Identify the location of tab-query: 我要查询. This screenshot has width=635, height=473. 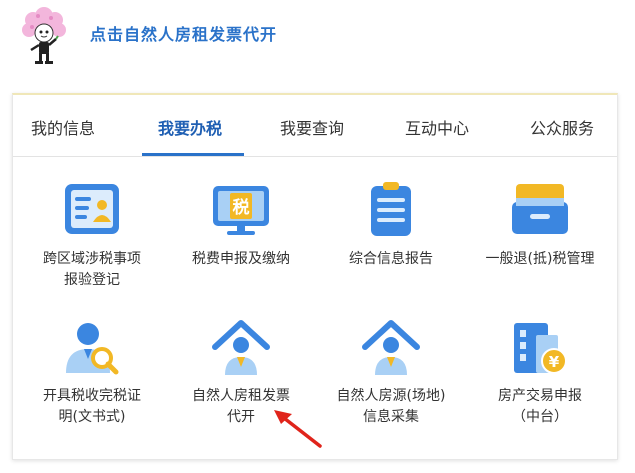
(312, 127).